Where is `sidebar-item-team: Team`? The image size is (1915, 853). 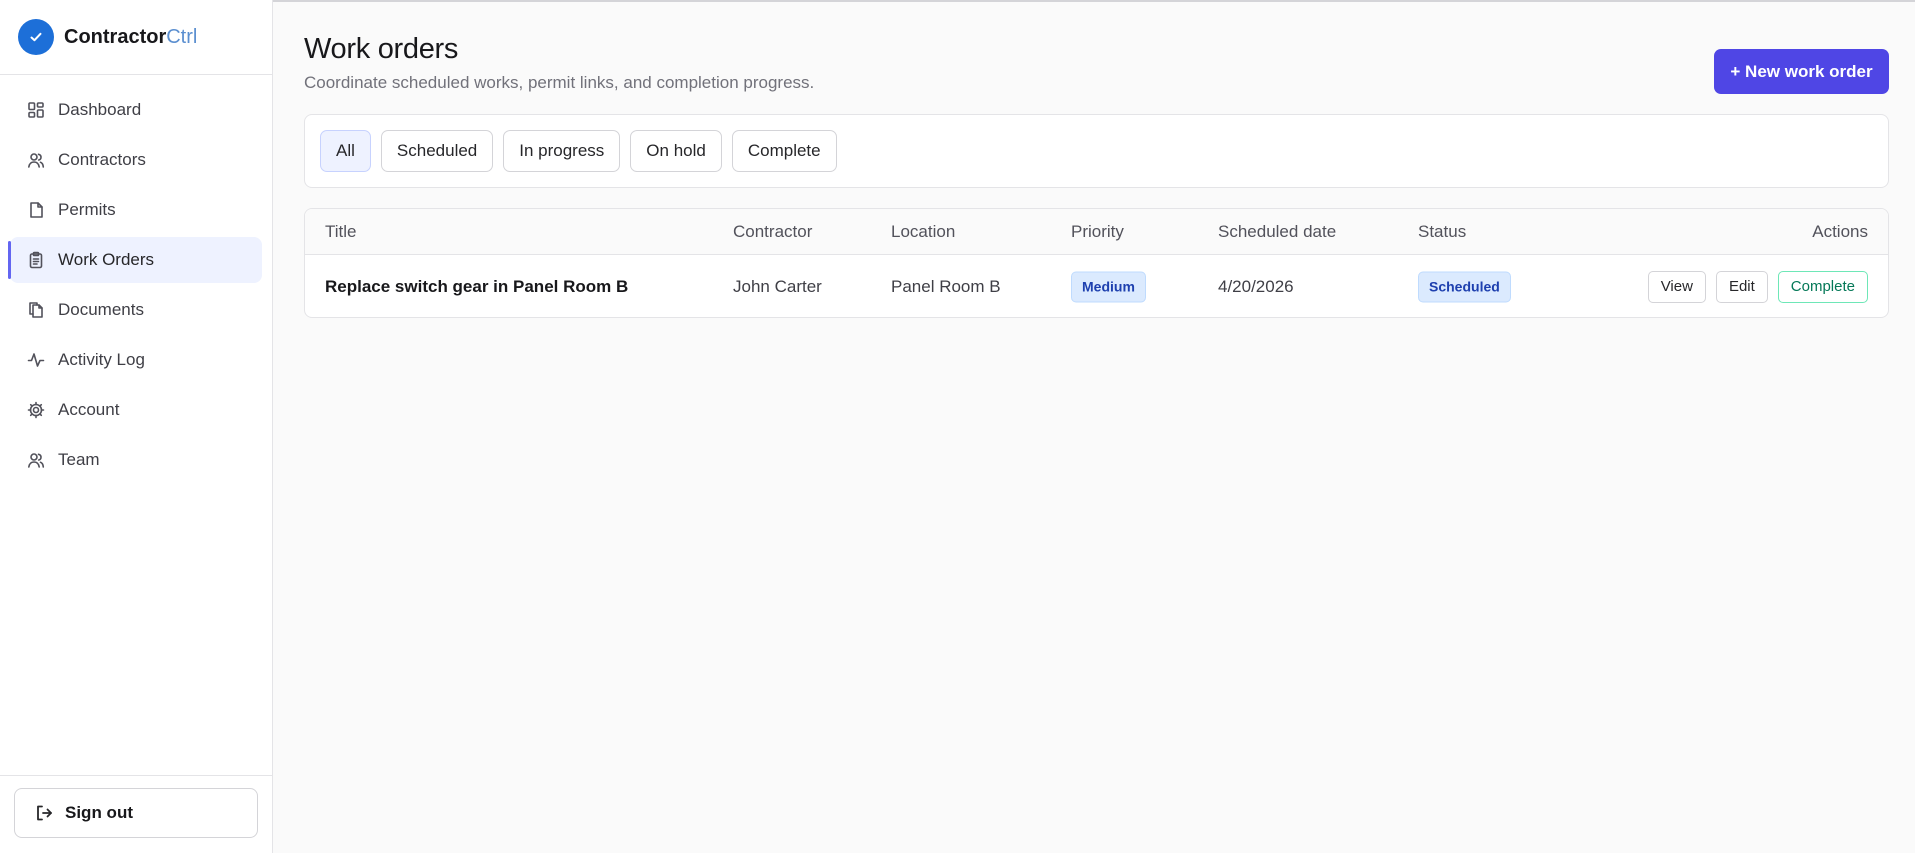
sidebar-item-team: Team is located at coordinates (136, 460).